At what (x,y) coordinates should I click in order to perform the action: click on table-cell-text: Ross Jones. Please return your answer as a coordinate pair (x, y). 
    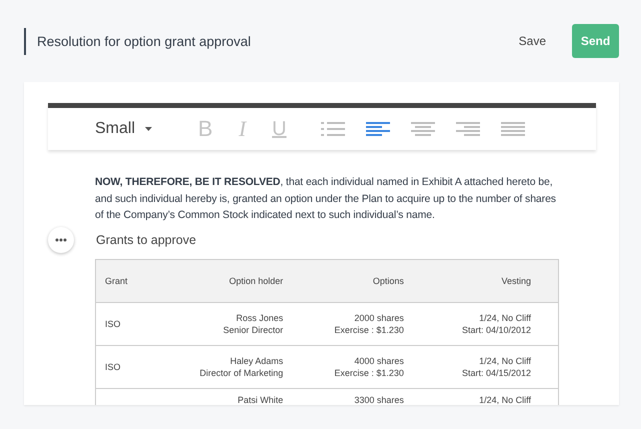
    Looking at the image, I should click on (259, 318).